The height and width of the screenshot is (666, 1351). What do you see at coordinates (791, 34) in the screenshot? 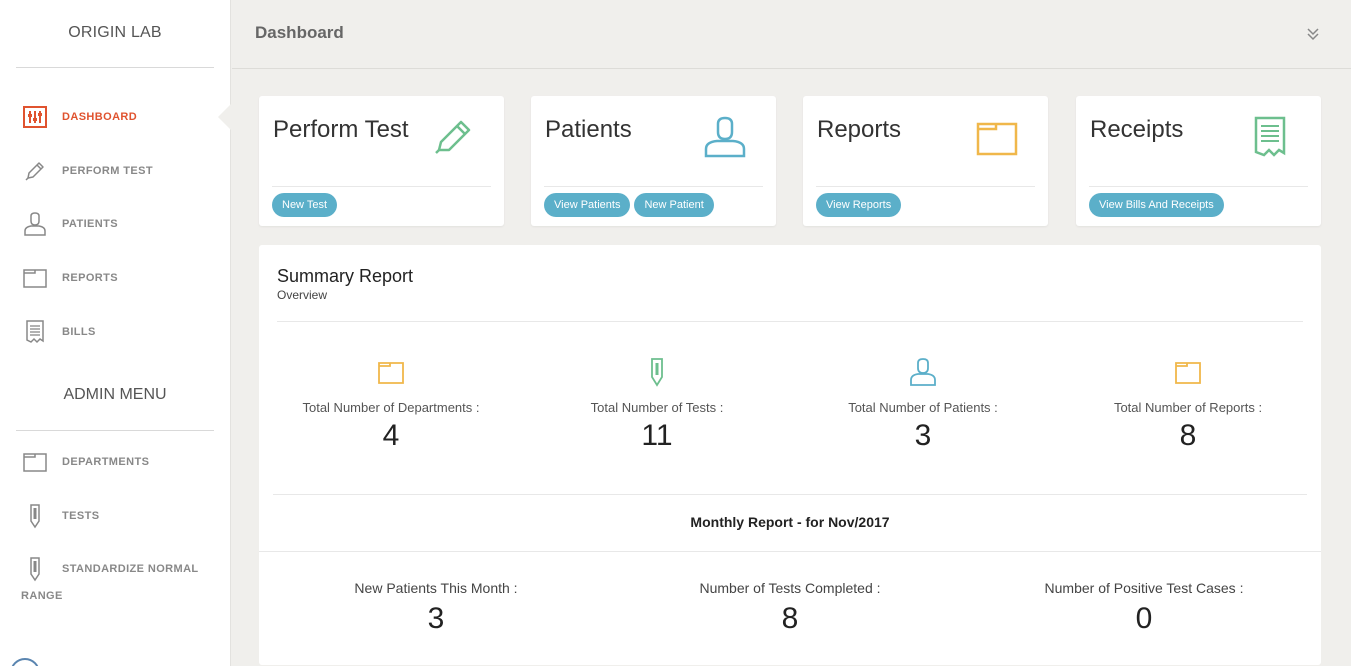
I see `top-header: Dashboard` at bounding box center [791, 34].